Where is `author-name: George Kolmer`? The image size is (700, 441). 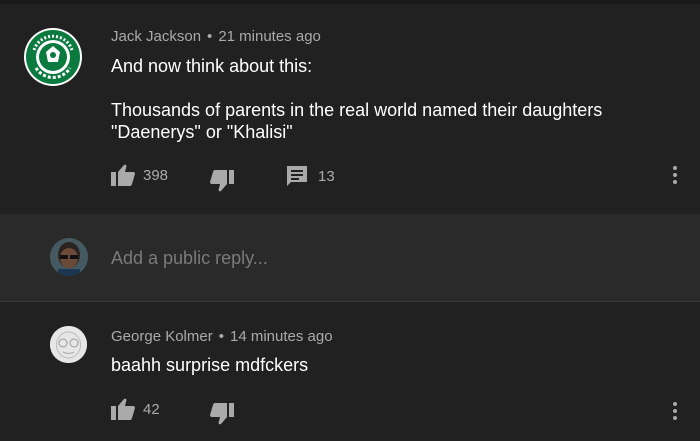
author-name: George Kolmer is located at coordinates (162, 336).